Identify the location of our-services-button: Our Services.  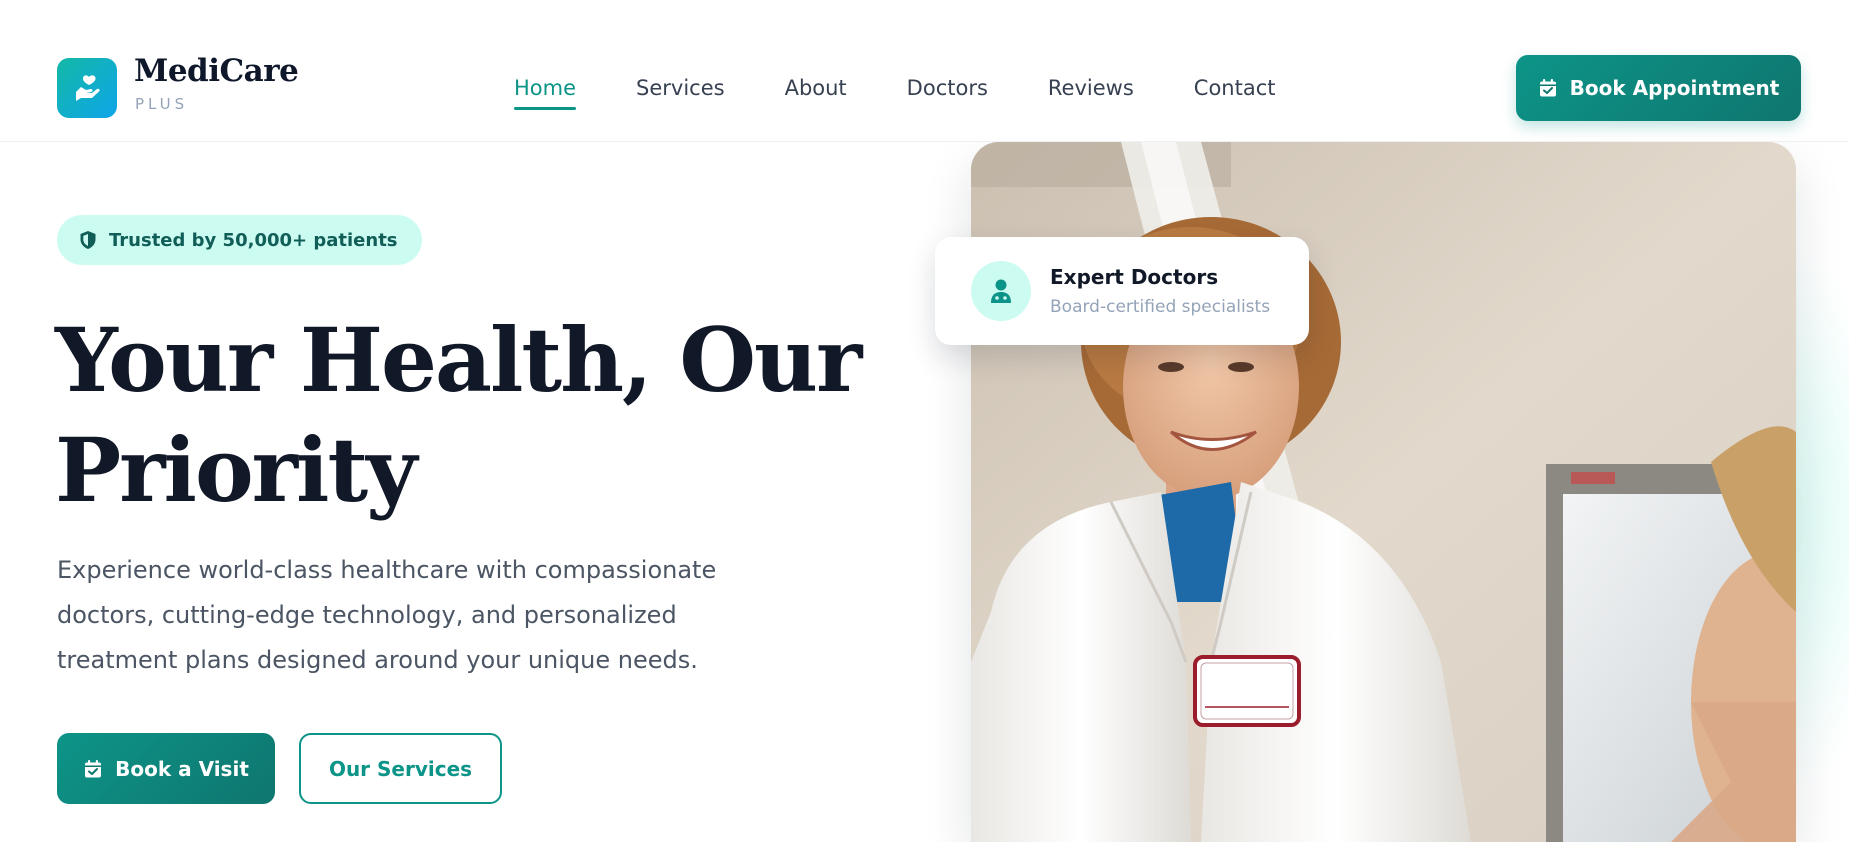
(400, 768).